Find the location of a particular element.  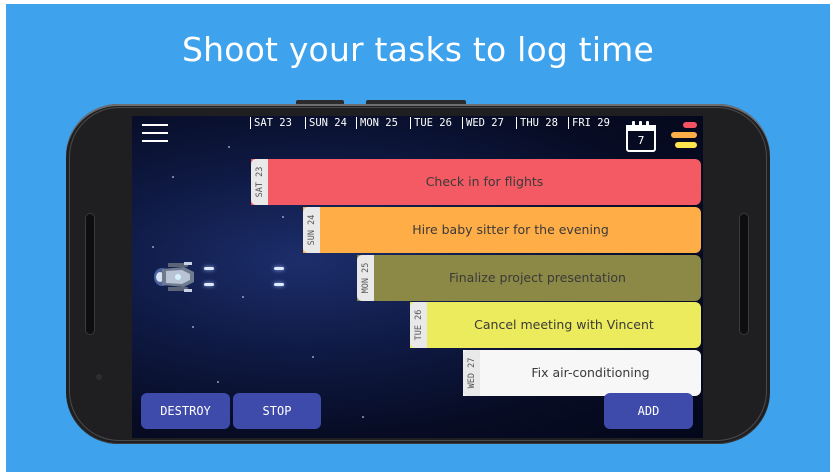

headline: Shoot your tasks to log time is located at coordinates (418, 49).